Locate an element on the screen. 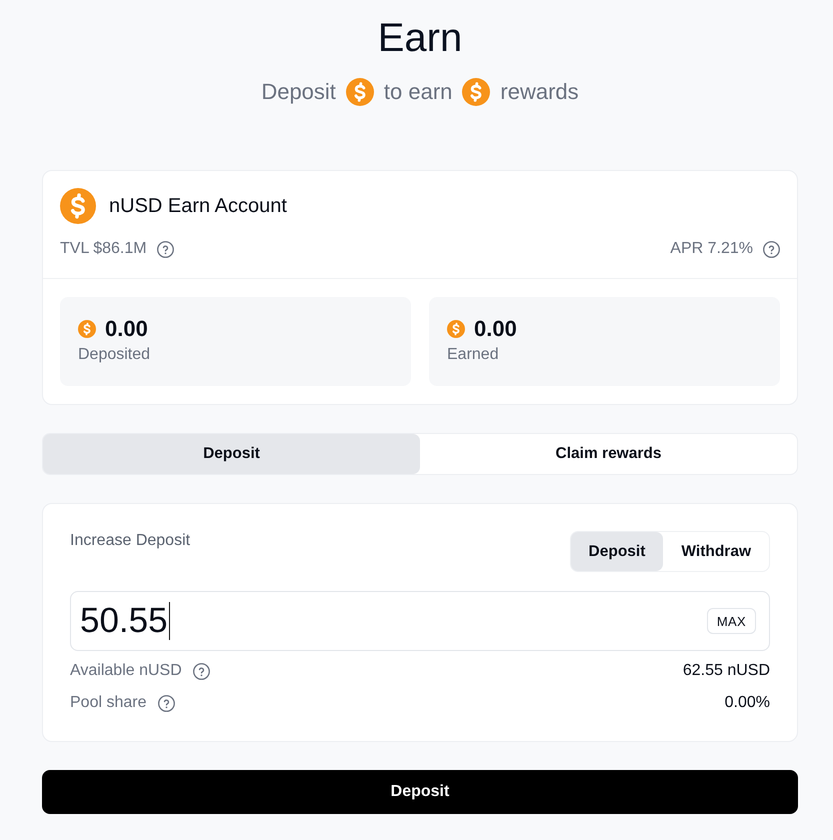  stat-label: Deposited is located at coordinates (115, 355).